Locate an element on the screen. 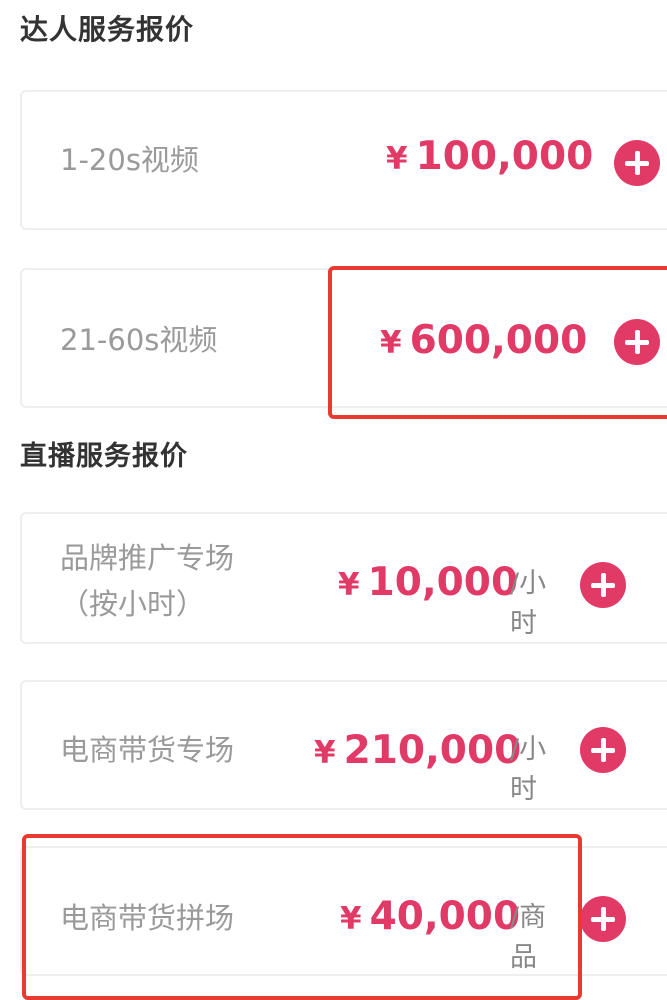  talent-item-21-60s: 21-60s视频 ¥ 600,000 is located at coordinates (343, 338).